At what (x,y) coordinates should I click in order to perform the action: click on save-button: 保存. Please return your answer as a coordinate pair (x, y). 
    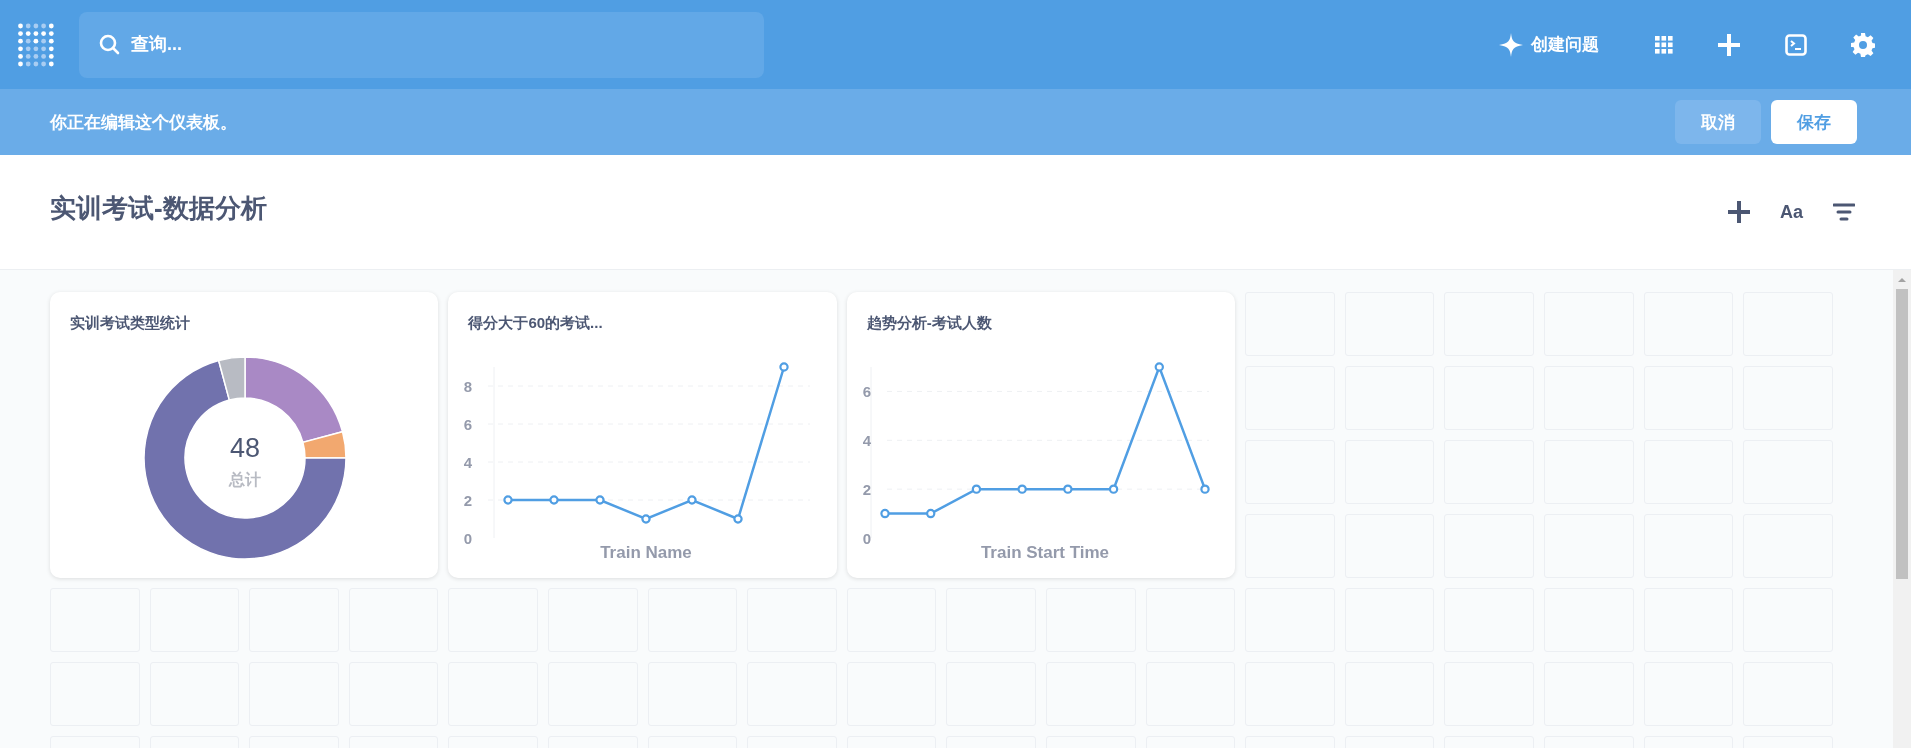
    Looking at the image, I should click on (1814, 122).